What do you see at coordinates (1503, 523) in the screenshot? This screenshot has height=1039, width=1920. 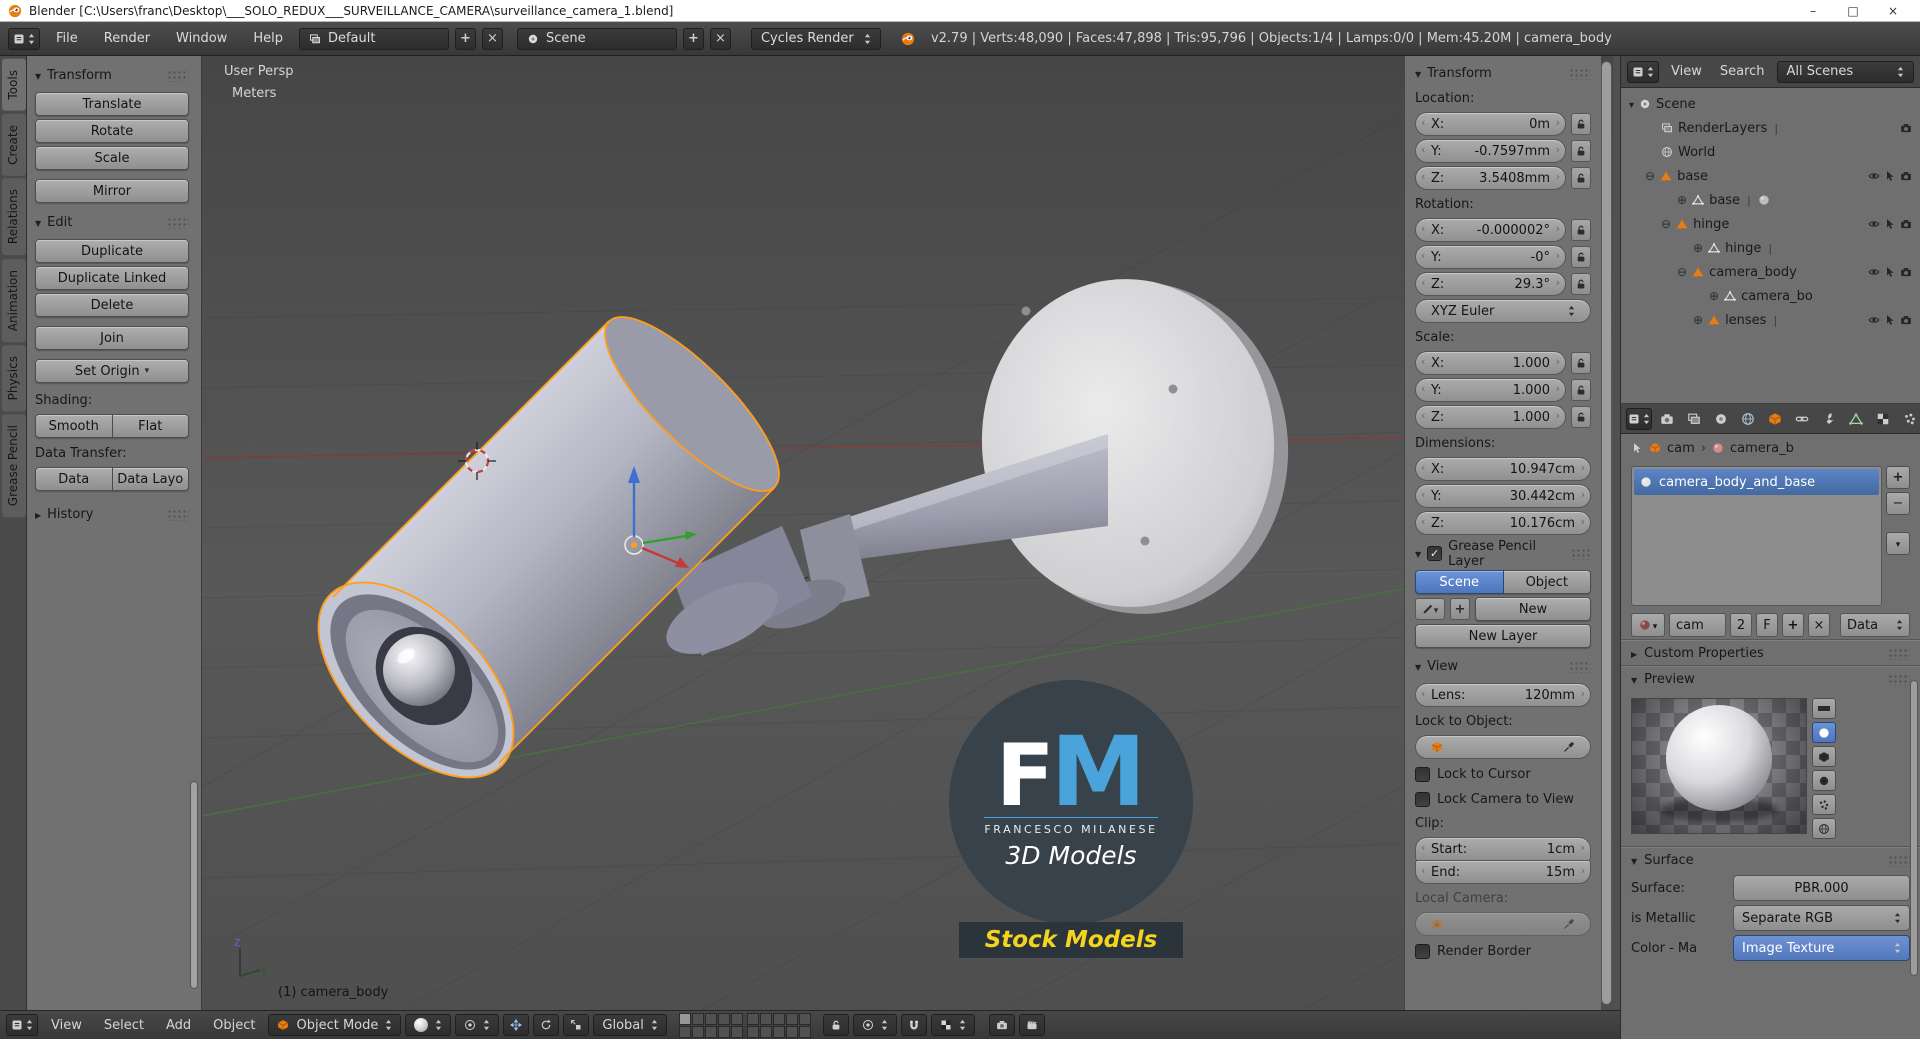 I see `dimensions-z-field: Z: 10.176cm` at bounding box center [1503, 523].